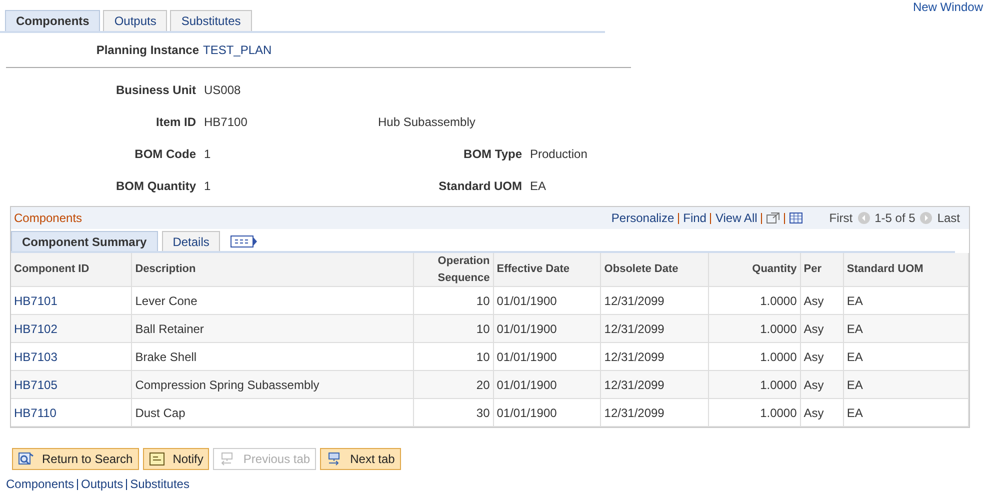  Describe the element at coordinates (147, 50) in the screenshot. I see `field-label: Planning Instance` at that location.